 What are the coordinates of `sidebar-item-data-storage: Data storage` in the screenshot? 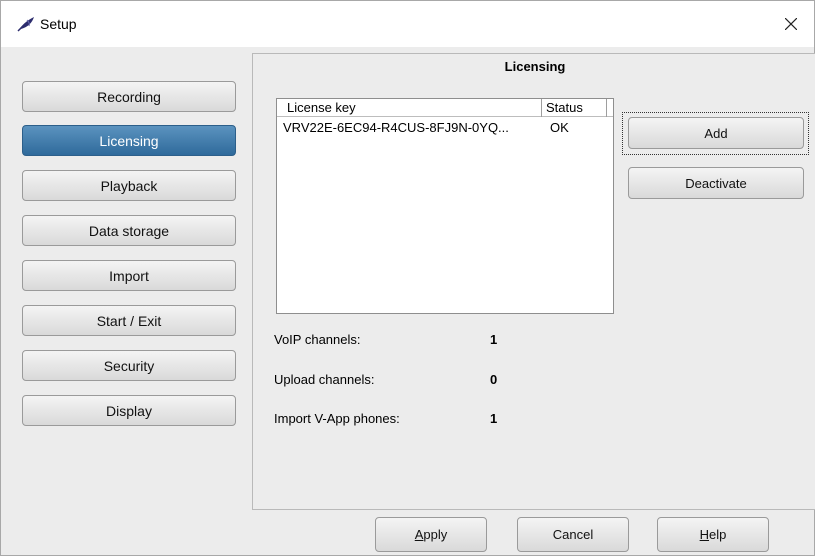 It's located at (129, 230).